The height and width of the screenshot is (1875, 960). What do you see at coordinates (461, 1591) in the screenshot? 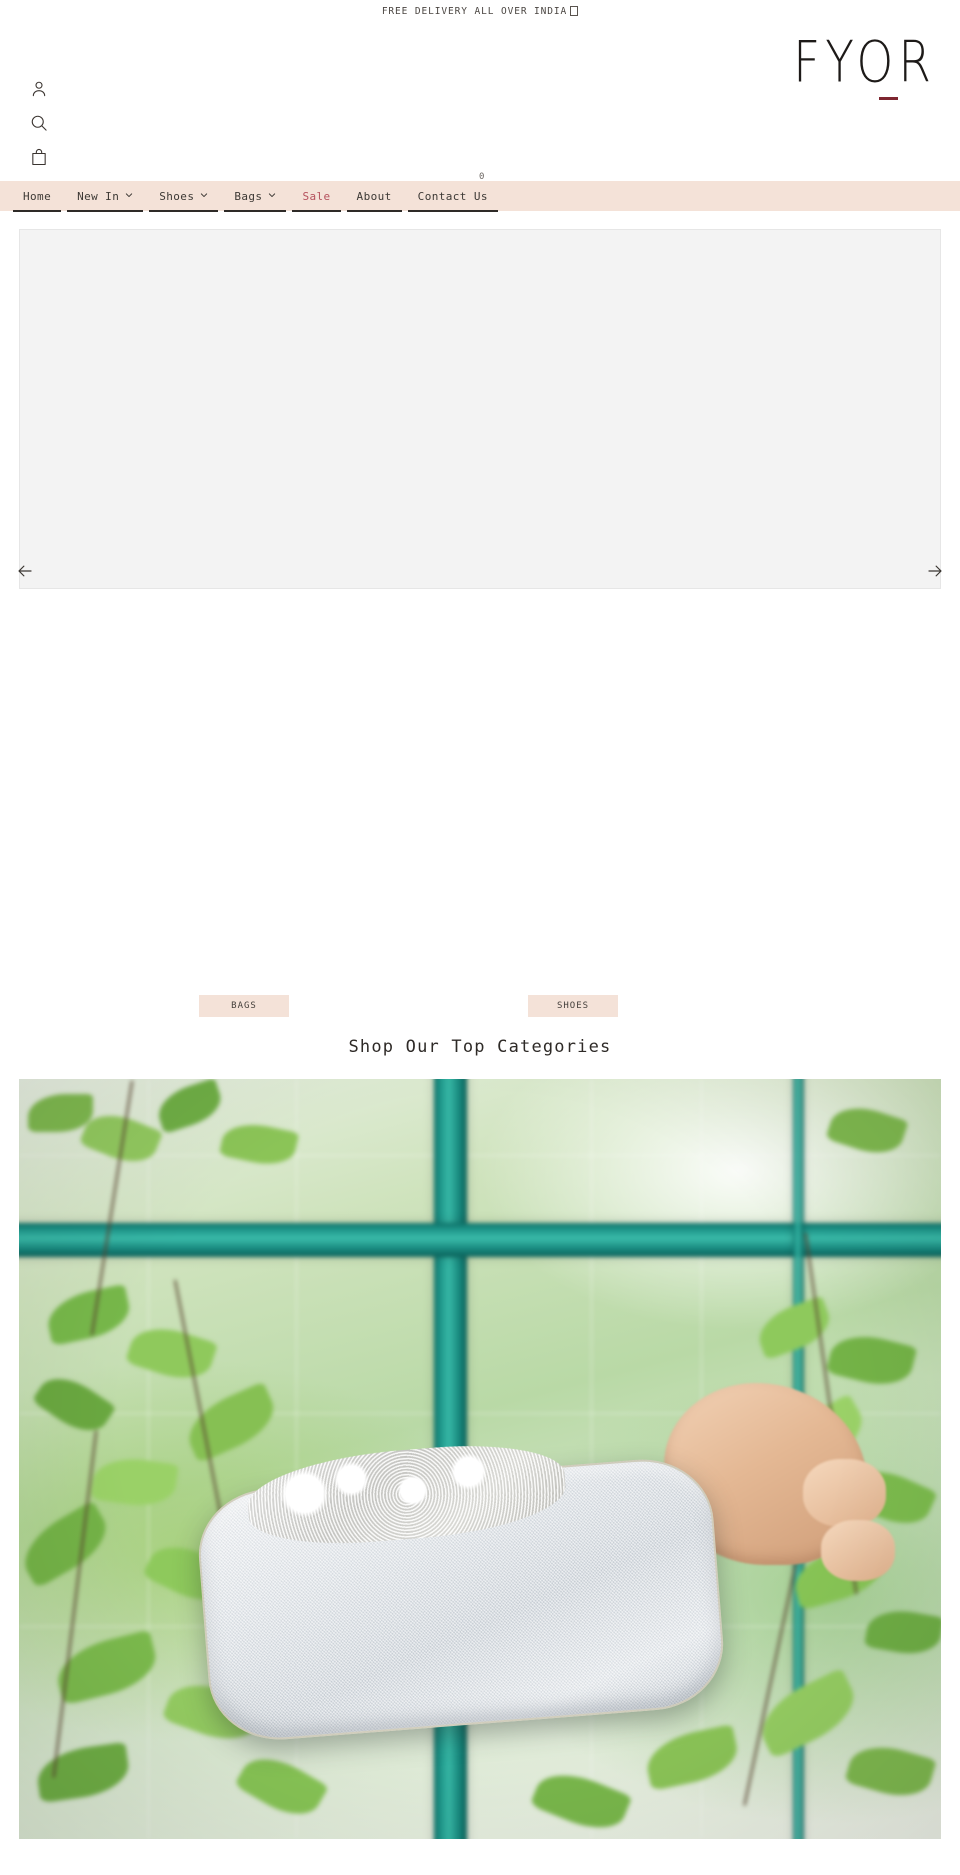
I see `clutch-bag-product` at bounding box center [461, 1591].